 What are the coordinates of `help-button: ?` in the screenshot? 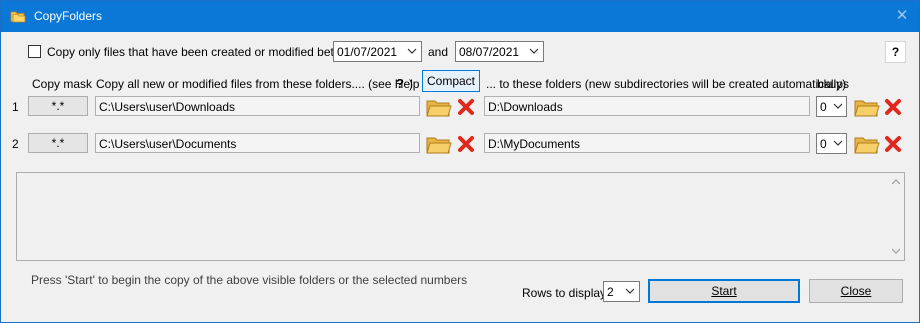 It's located at (895, 52).